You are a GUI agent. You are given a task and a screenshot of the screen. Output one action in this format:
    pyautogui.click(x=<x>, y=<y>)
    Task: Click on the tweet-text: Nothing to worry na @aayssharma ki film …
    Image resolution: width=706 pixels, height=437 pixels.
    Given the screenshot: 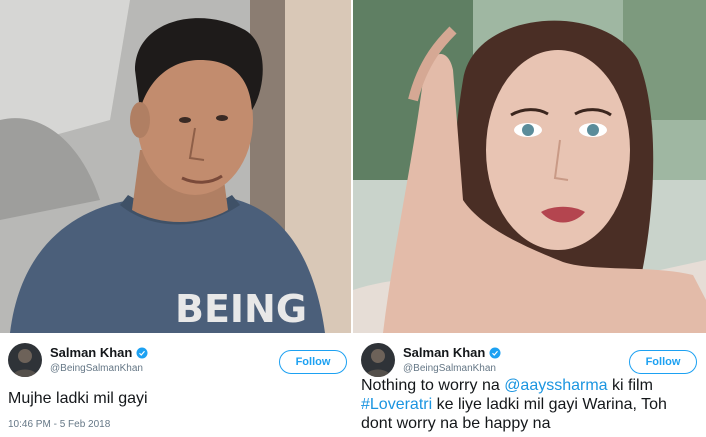 What is the action you would take?
    pyautogui.click(x=528, y=404)
    